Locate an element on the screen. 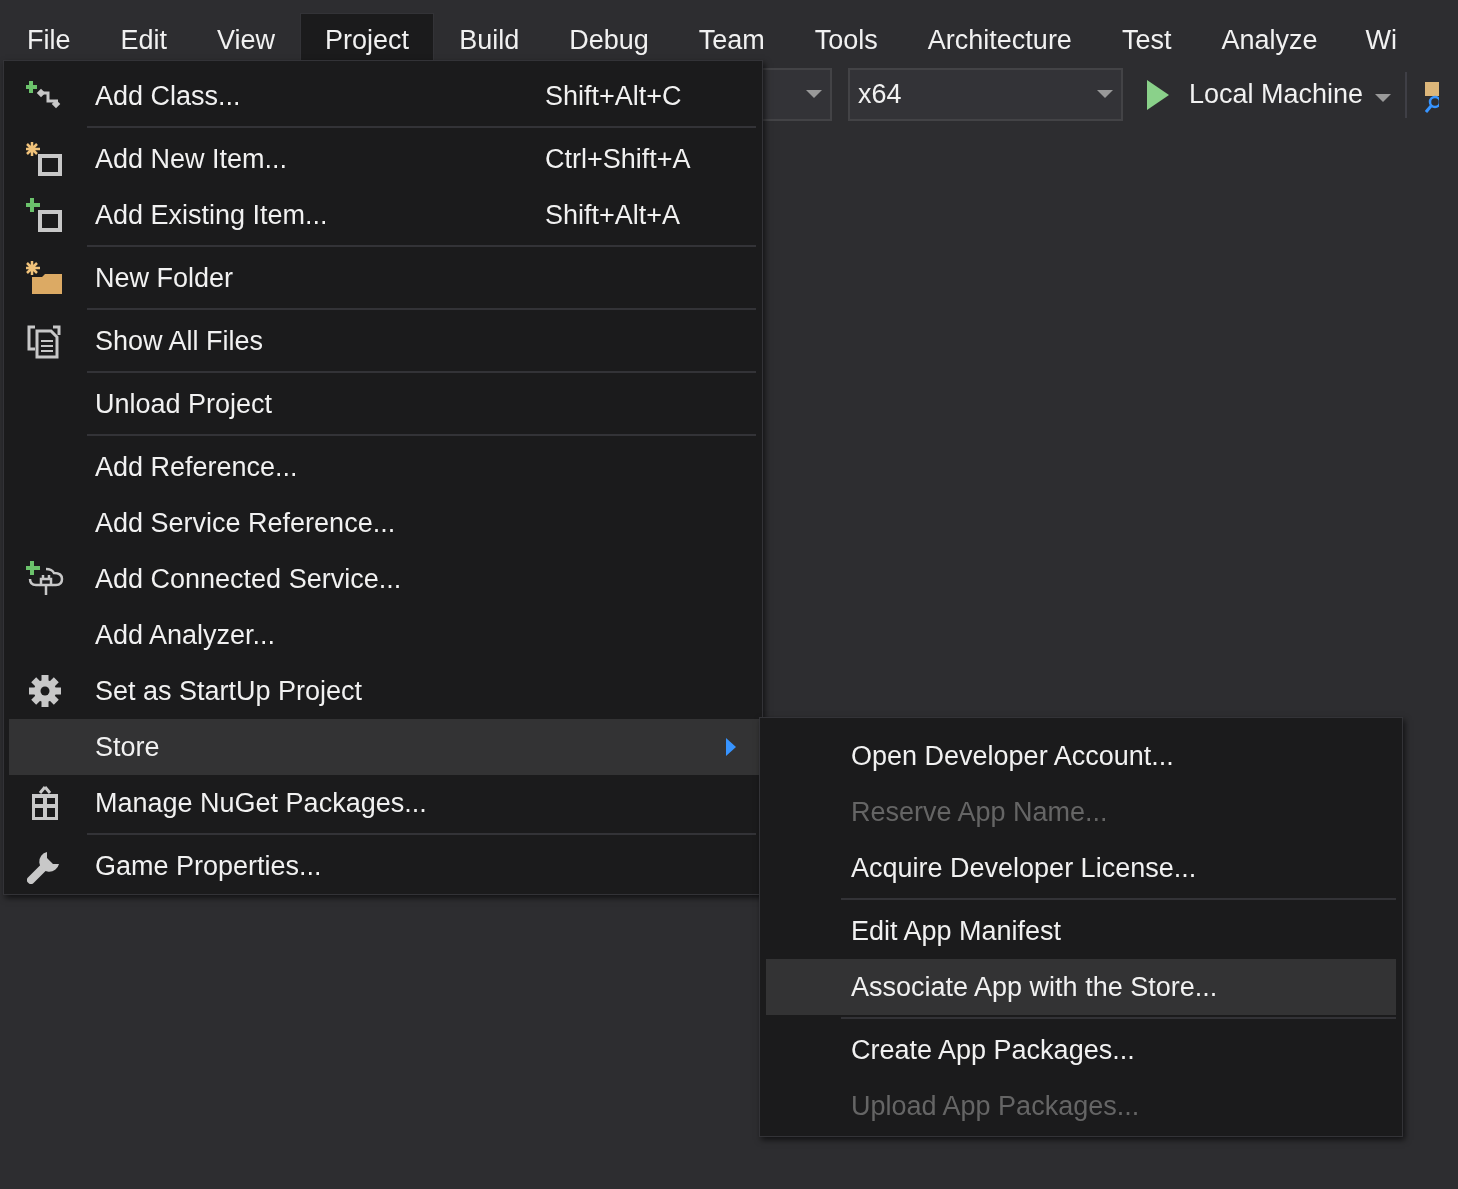  shortcut-text: Ctrl+Shift+A is located at coordinates (618, 159).